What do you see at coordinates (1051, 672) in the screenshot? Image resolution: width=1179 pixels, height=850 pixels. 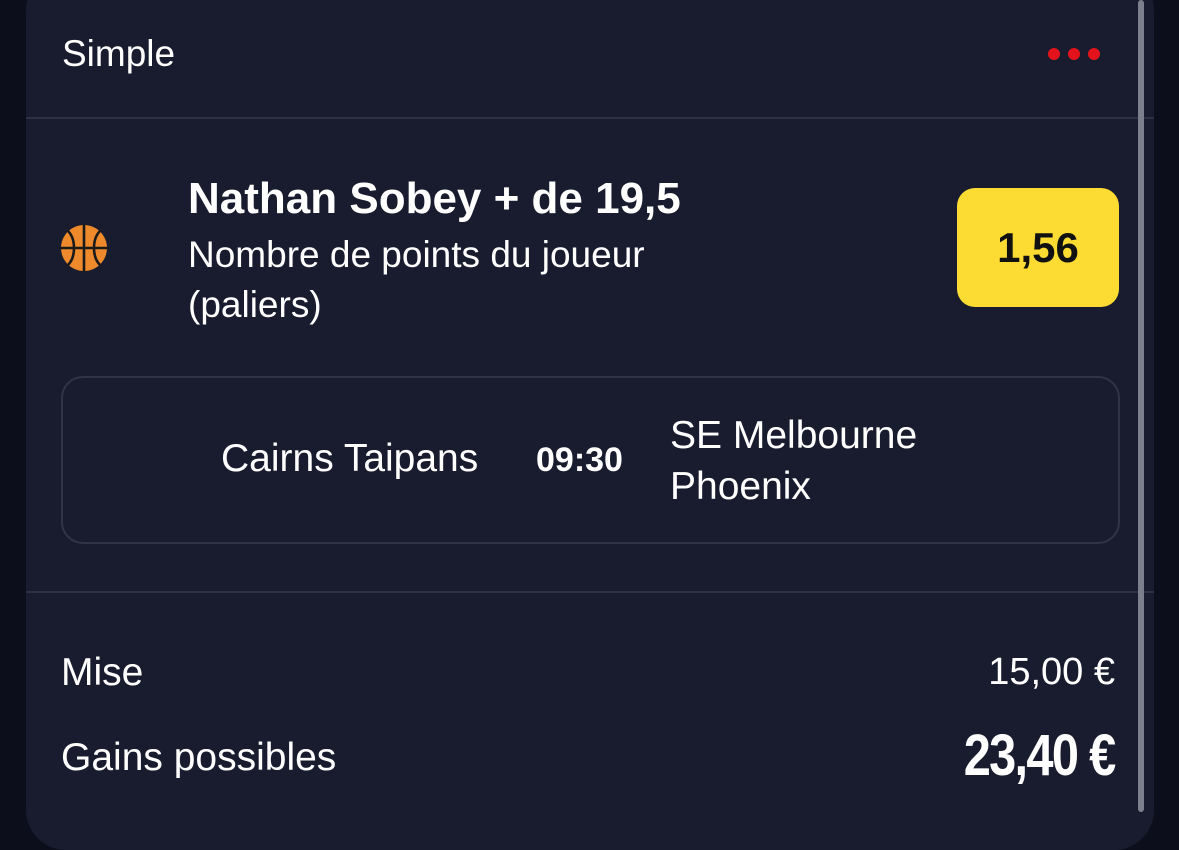 I see `stake-value: 15,00 €` at bounding box center [1051, 672].